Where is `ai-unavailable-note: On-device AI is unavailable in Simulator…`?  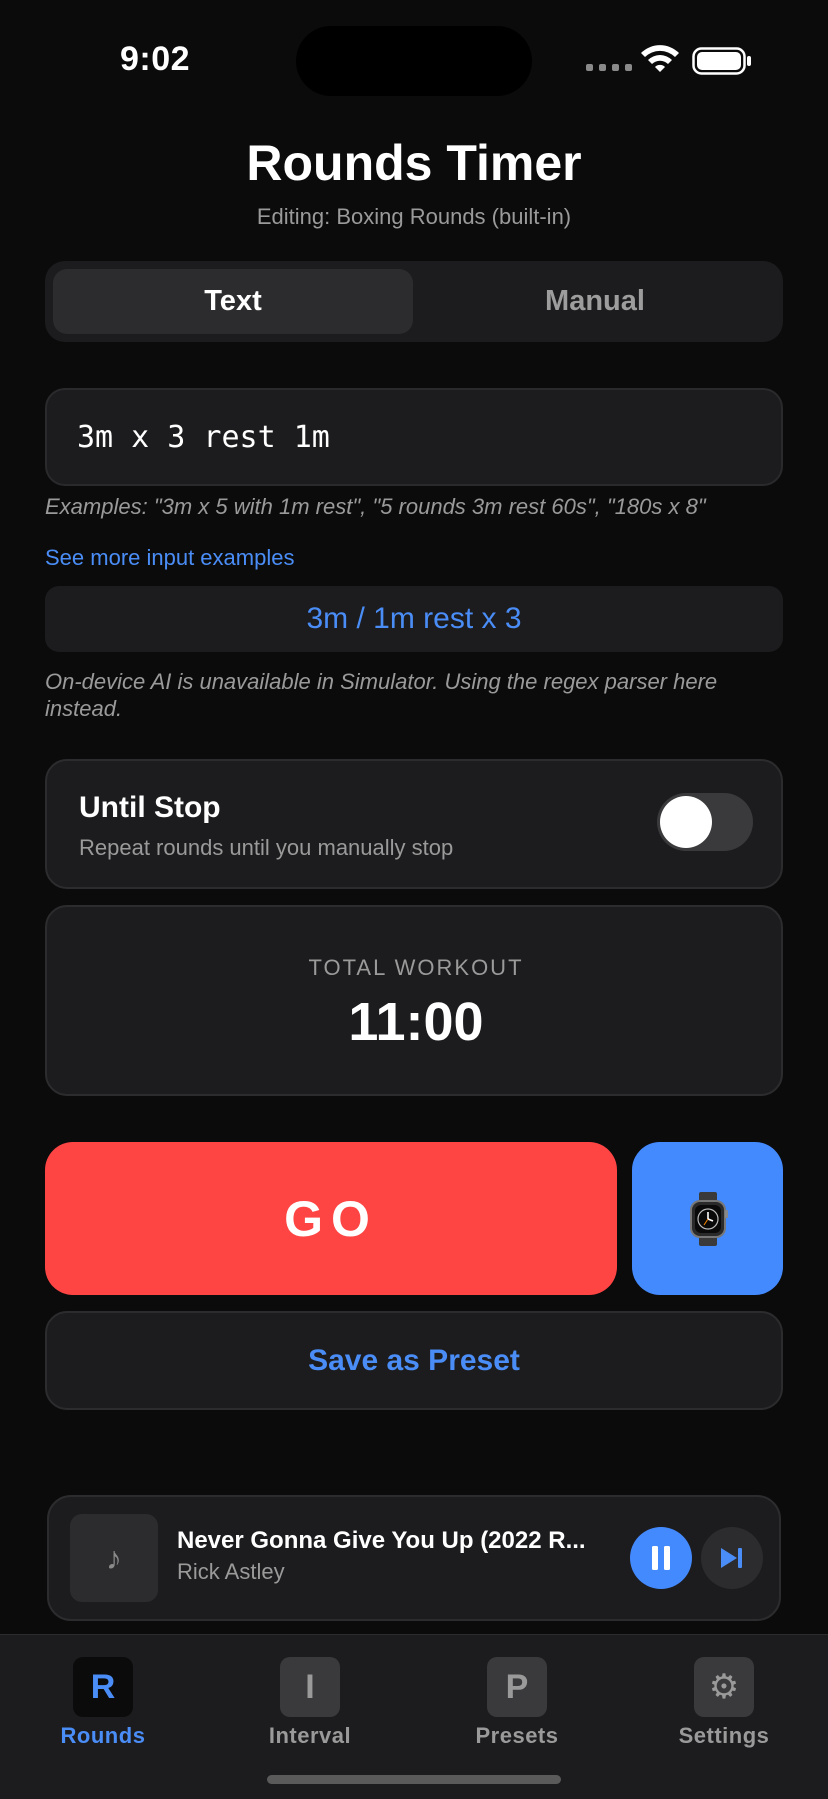
ai-unavailable-note: On-device AI is unavailable in Simulator… is located at coordinates (381, 695).